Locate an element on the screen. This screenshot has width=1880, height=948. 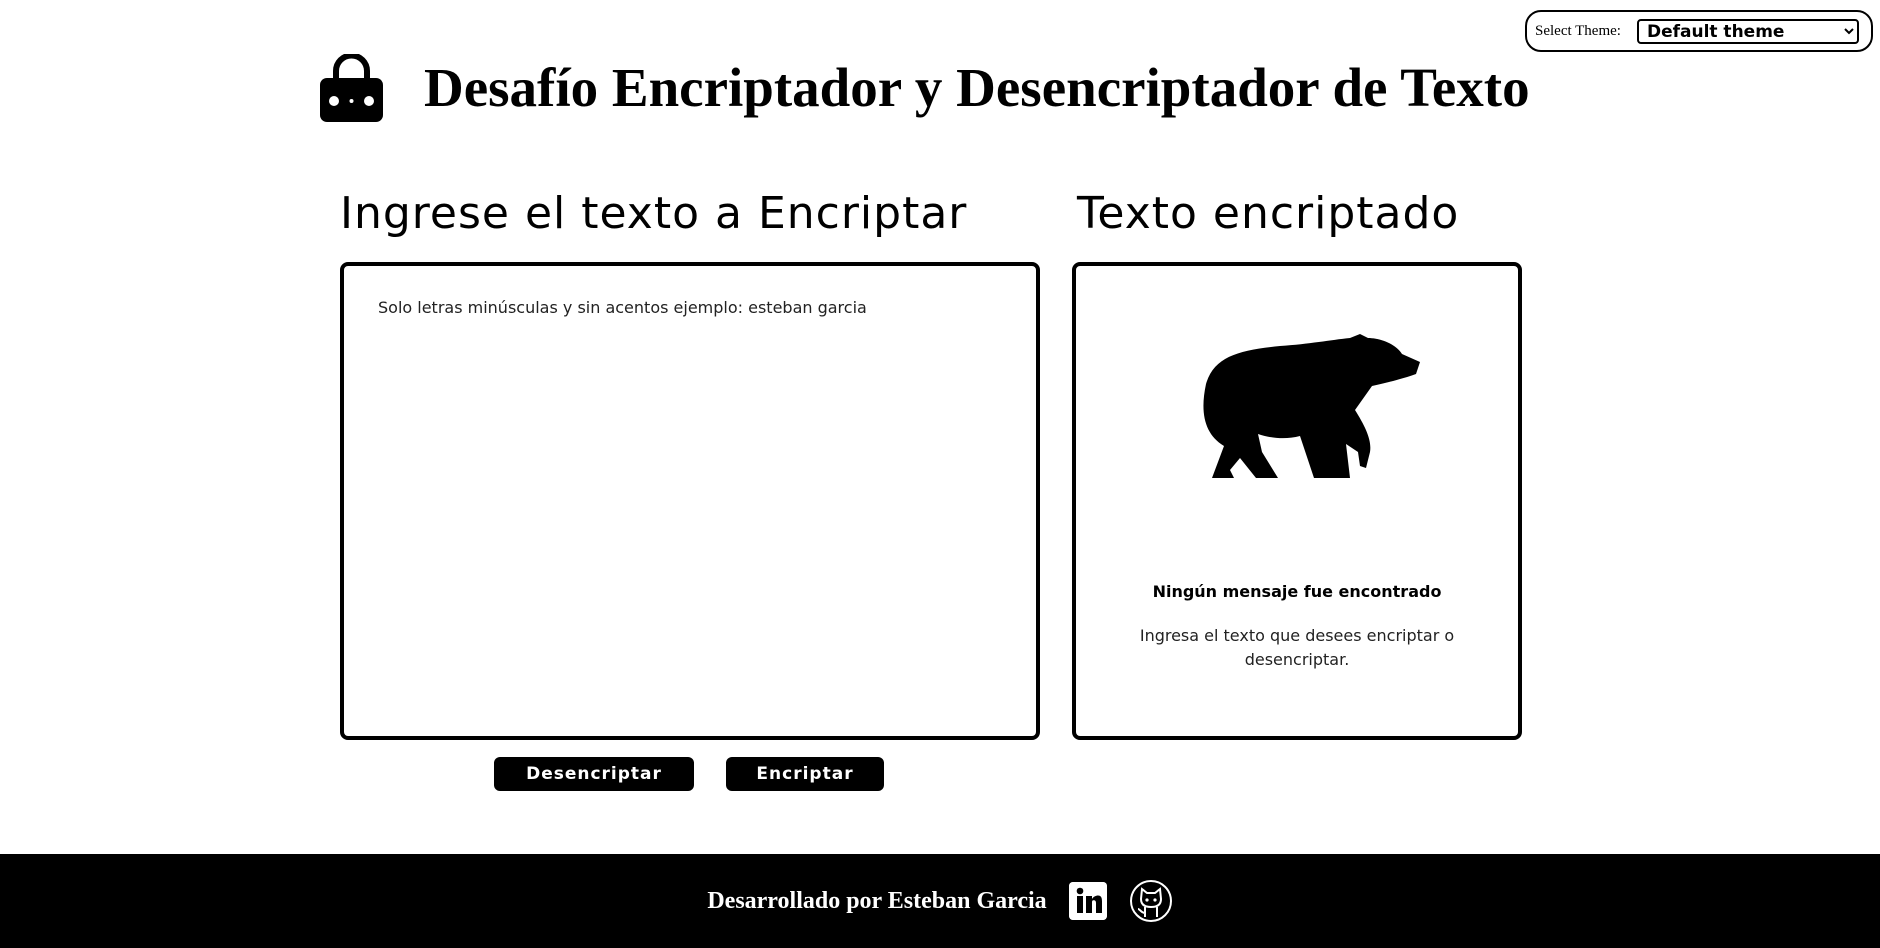
footer: Desarrollado por Esteban Garcia is located at coordinates (940, 901).